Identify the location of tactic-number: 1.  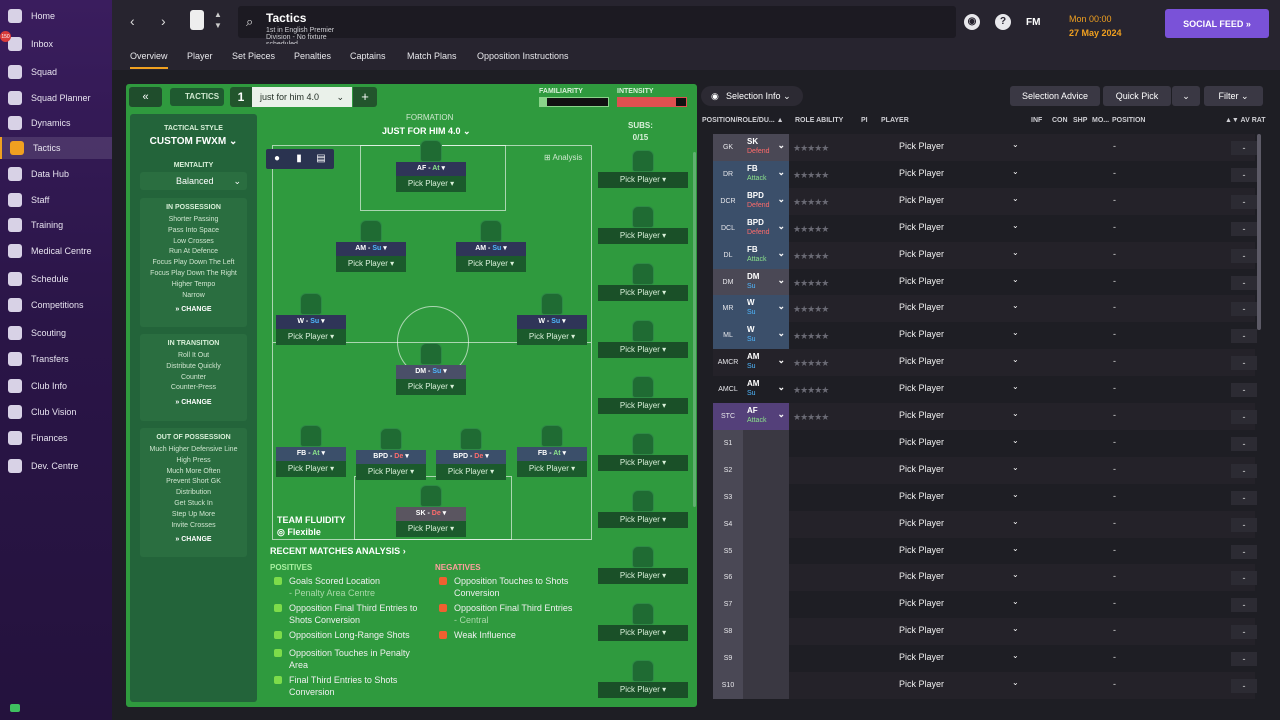
(241, 97).